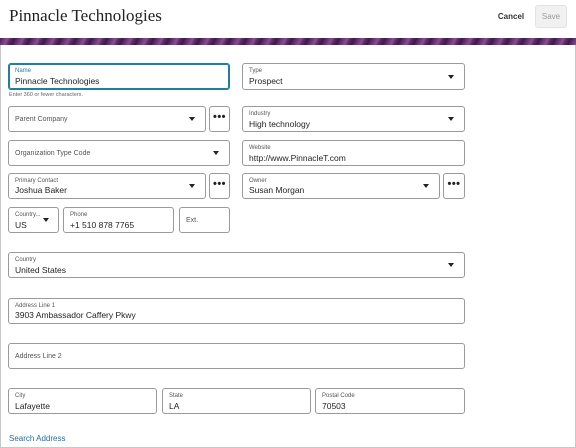 This screenshot has height=448, width=576. Describe the element at coordinates (174, 406) in the screenshot. I see `state-value: LA` at that location.